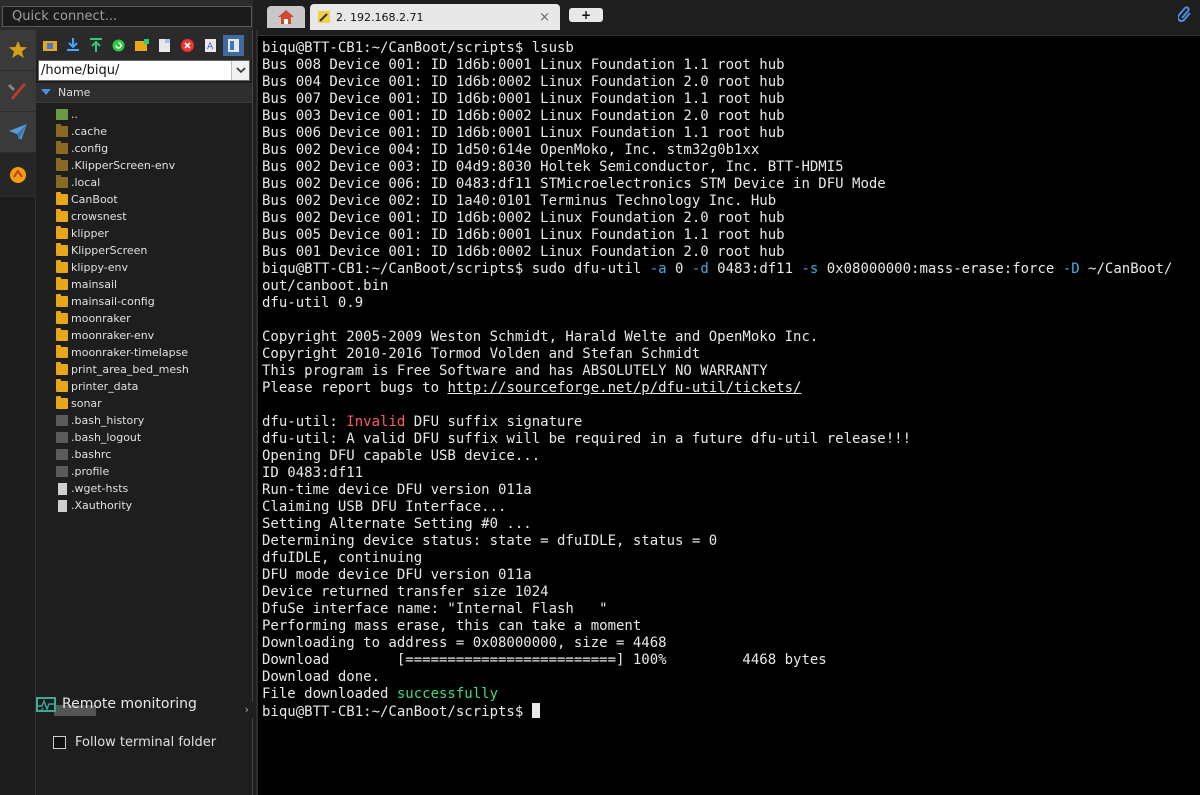 The width and height of the screenshot is (1200, 795). What do you see at coordinates (49, 45) in the screenshot?
I see `parent-folder-button` at bounding box center [49, 45].